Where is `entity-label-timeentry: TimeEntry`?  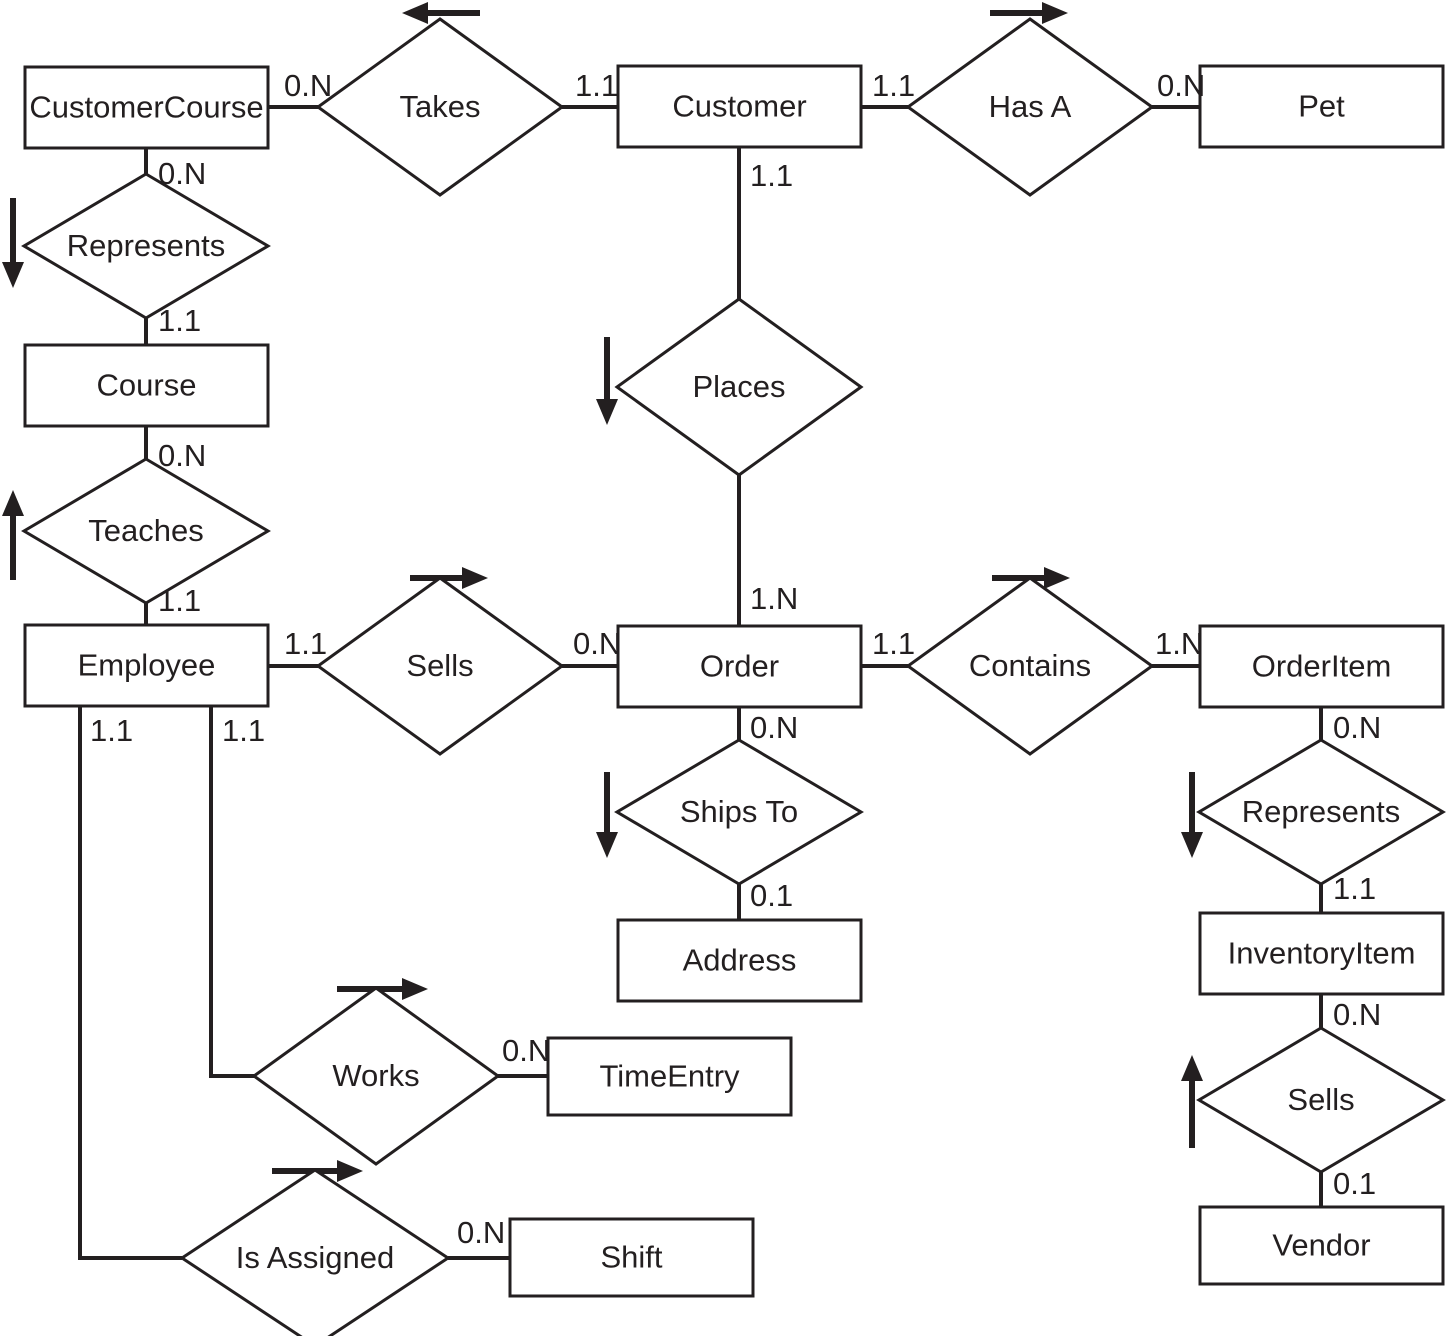
entity-label-timeentry: TimeEntry is located at coordinates (669, 1076).